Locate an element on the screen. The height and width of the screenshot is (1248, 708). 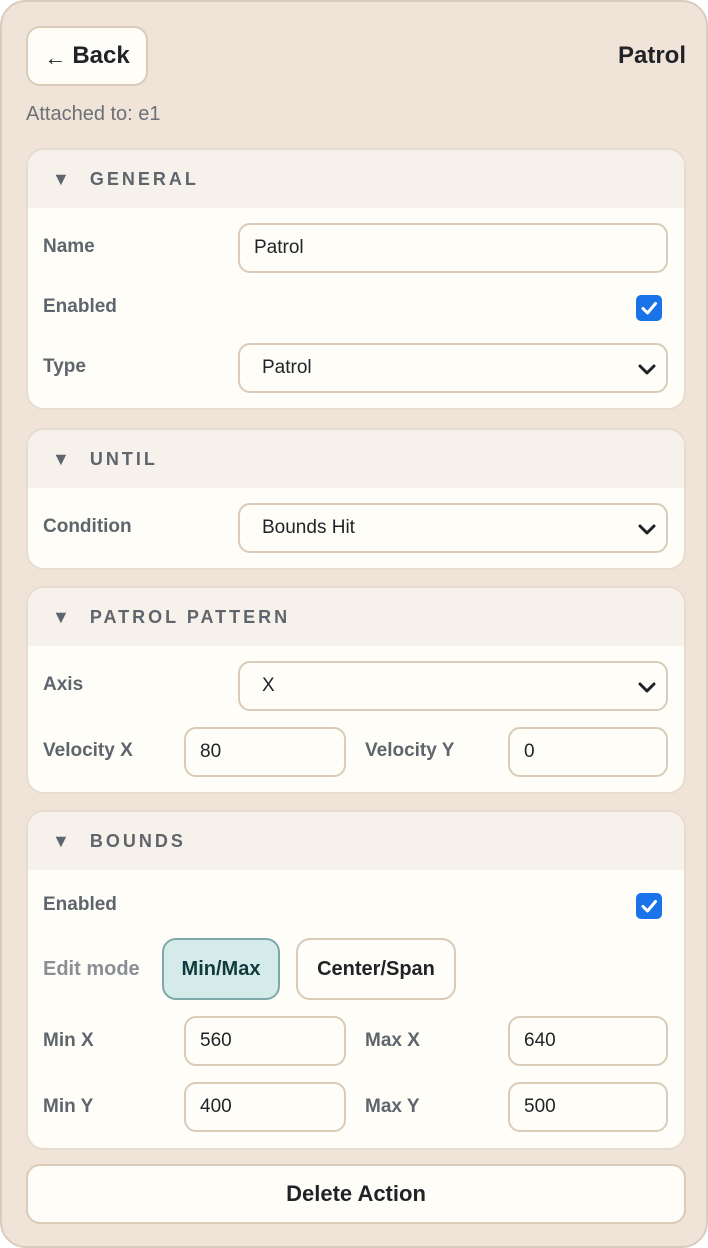
patrol-pattern-heading: PATROL PATTERN is located at coordinates (190, 616).